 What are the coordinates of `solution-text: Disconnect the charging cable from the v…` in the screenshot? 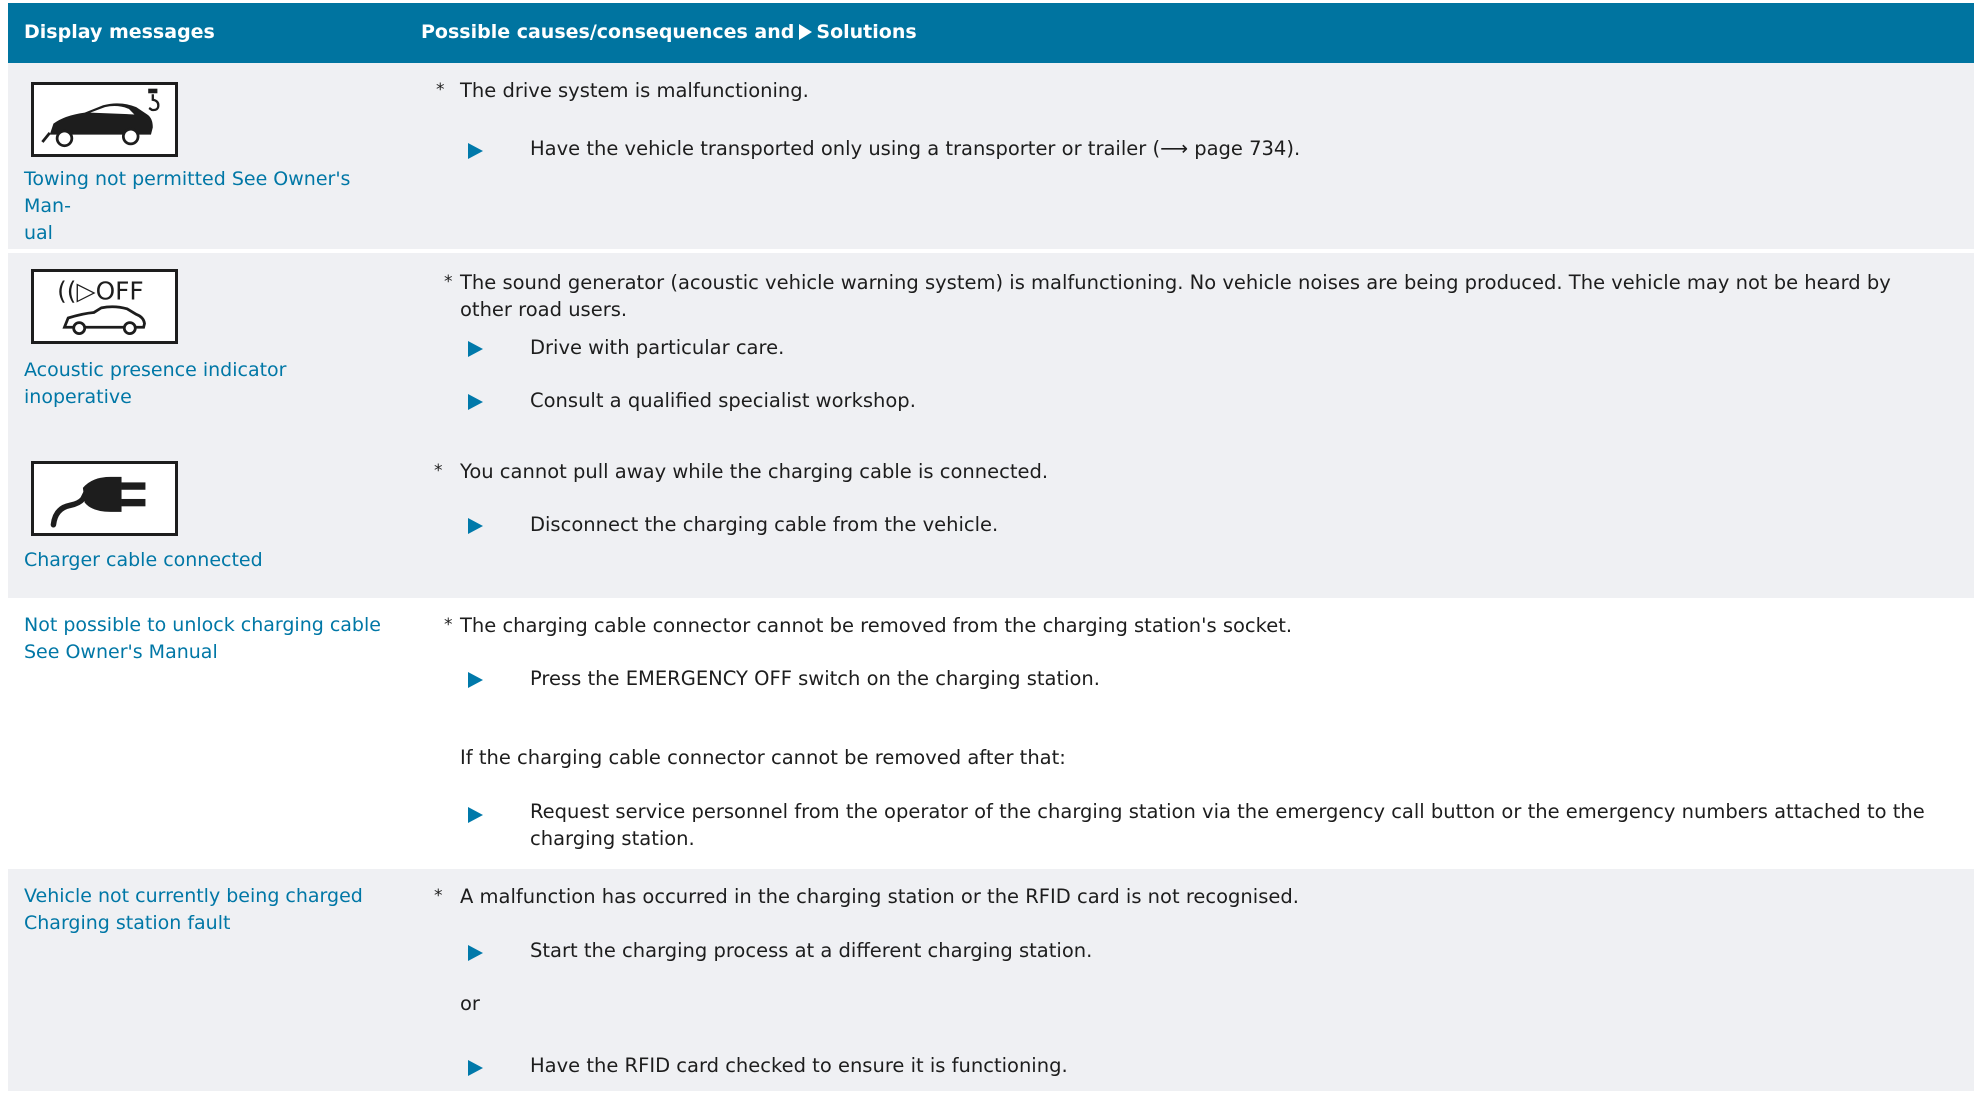 It's located at (764, 524).